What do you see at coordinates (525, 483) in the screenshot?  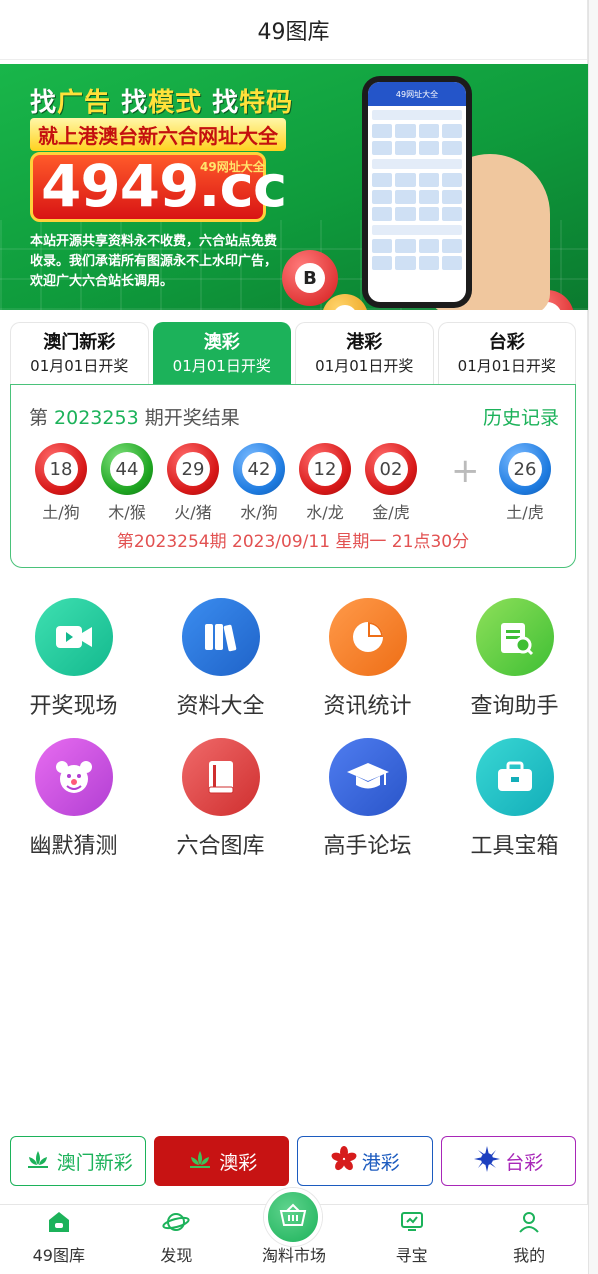 I see `special-ball: 26 土/虎` at bounding box center [525, 483].